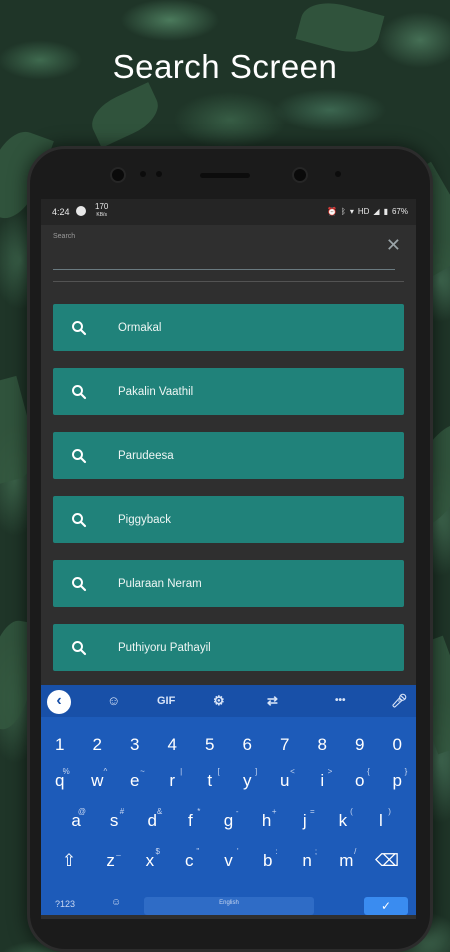 Image resolution: width=450 pixels, height=952 pixels. What do you see at coordinates (60, 779) in the screenshot?
I see `key-q: q%` at bounding box center [60, 779].